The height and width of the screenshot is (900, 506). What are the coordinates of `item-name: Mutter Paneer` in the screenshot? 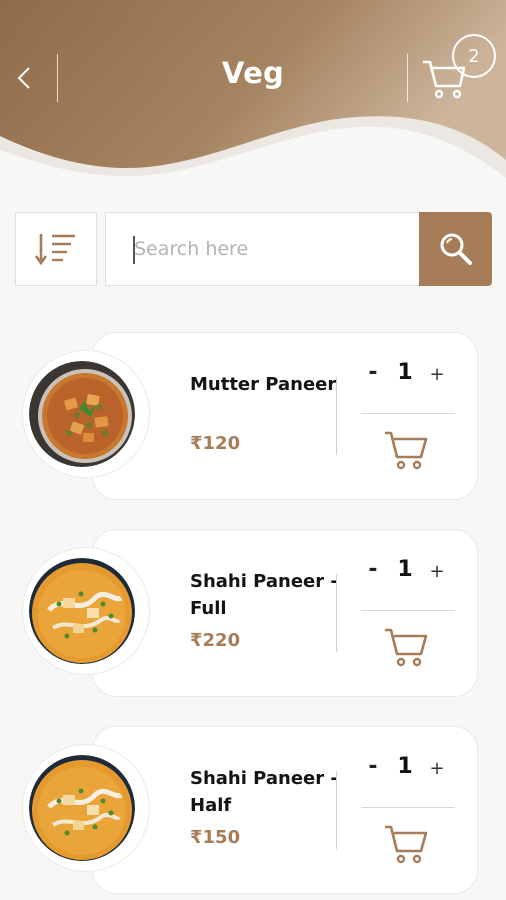 It's located at (263, 384).